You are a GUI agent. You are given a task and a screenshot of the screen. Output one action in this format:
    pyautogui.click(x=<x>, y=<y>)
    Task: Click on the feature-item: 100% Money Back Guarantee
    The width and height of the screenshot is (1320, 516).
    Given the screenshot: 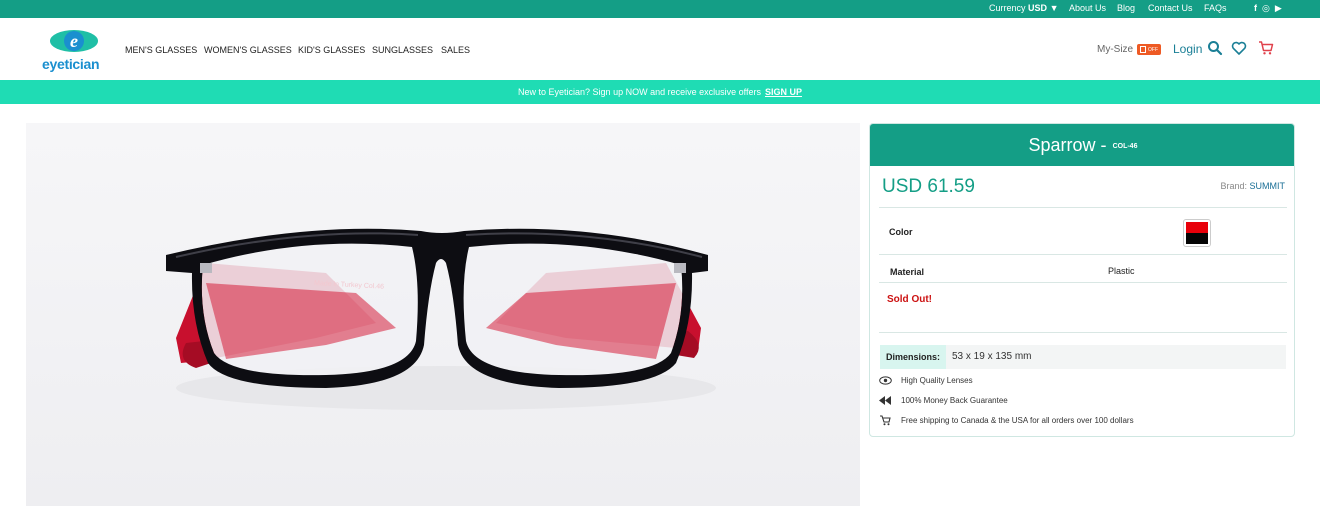 What is the action you would take?
    pyautogui.click(x=943, y=400)
    